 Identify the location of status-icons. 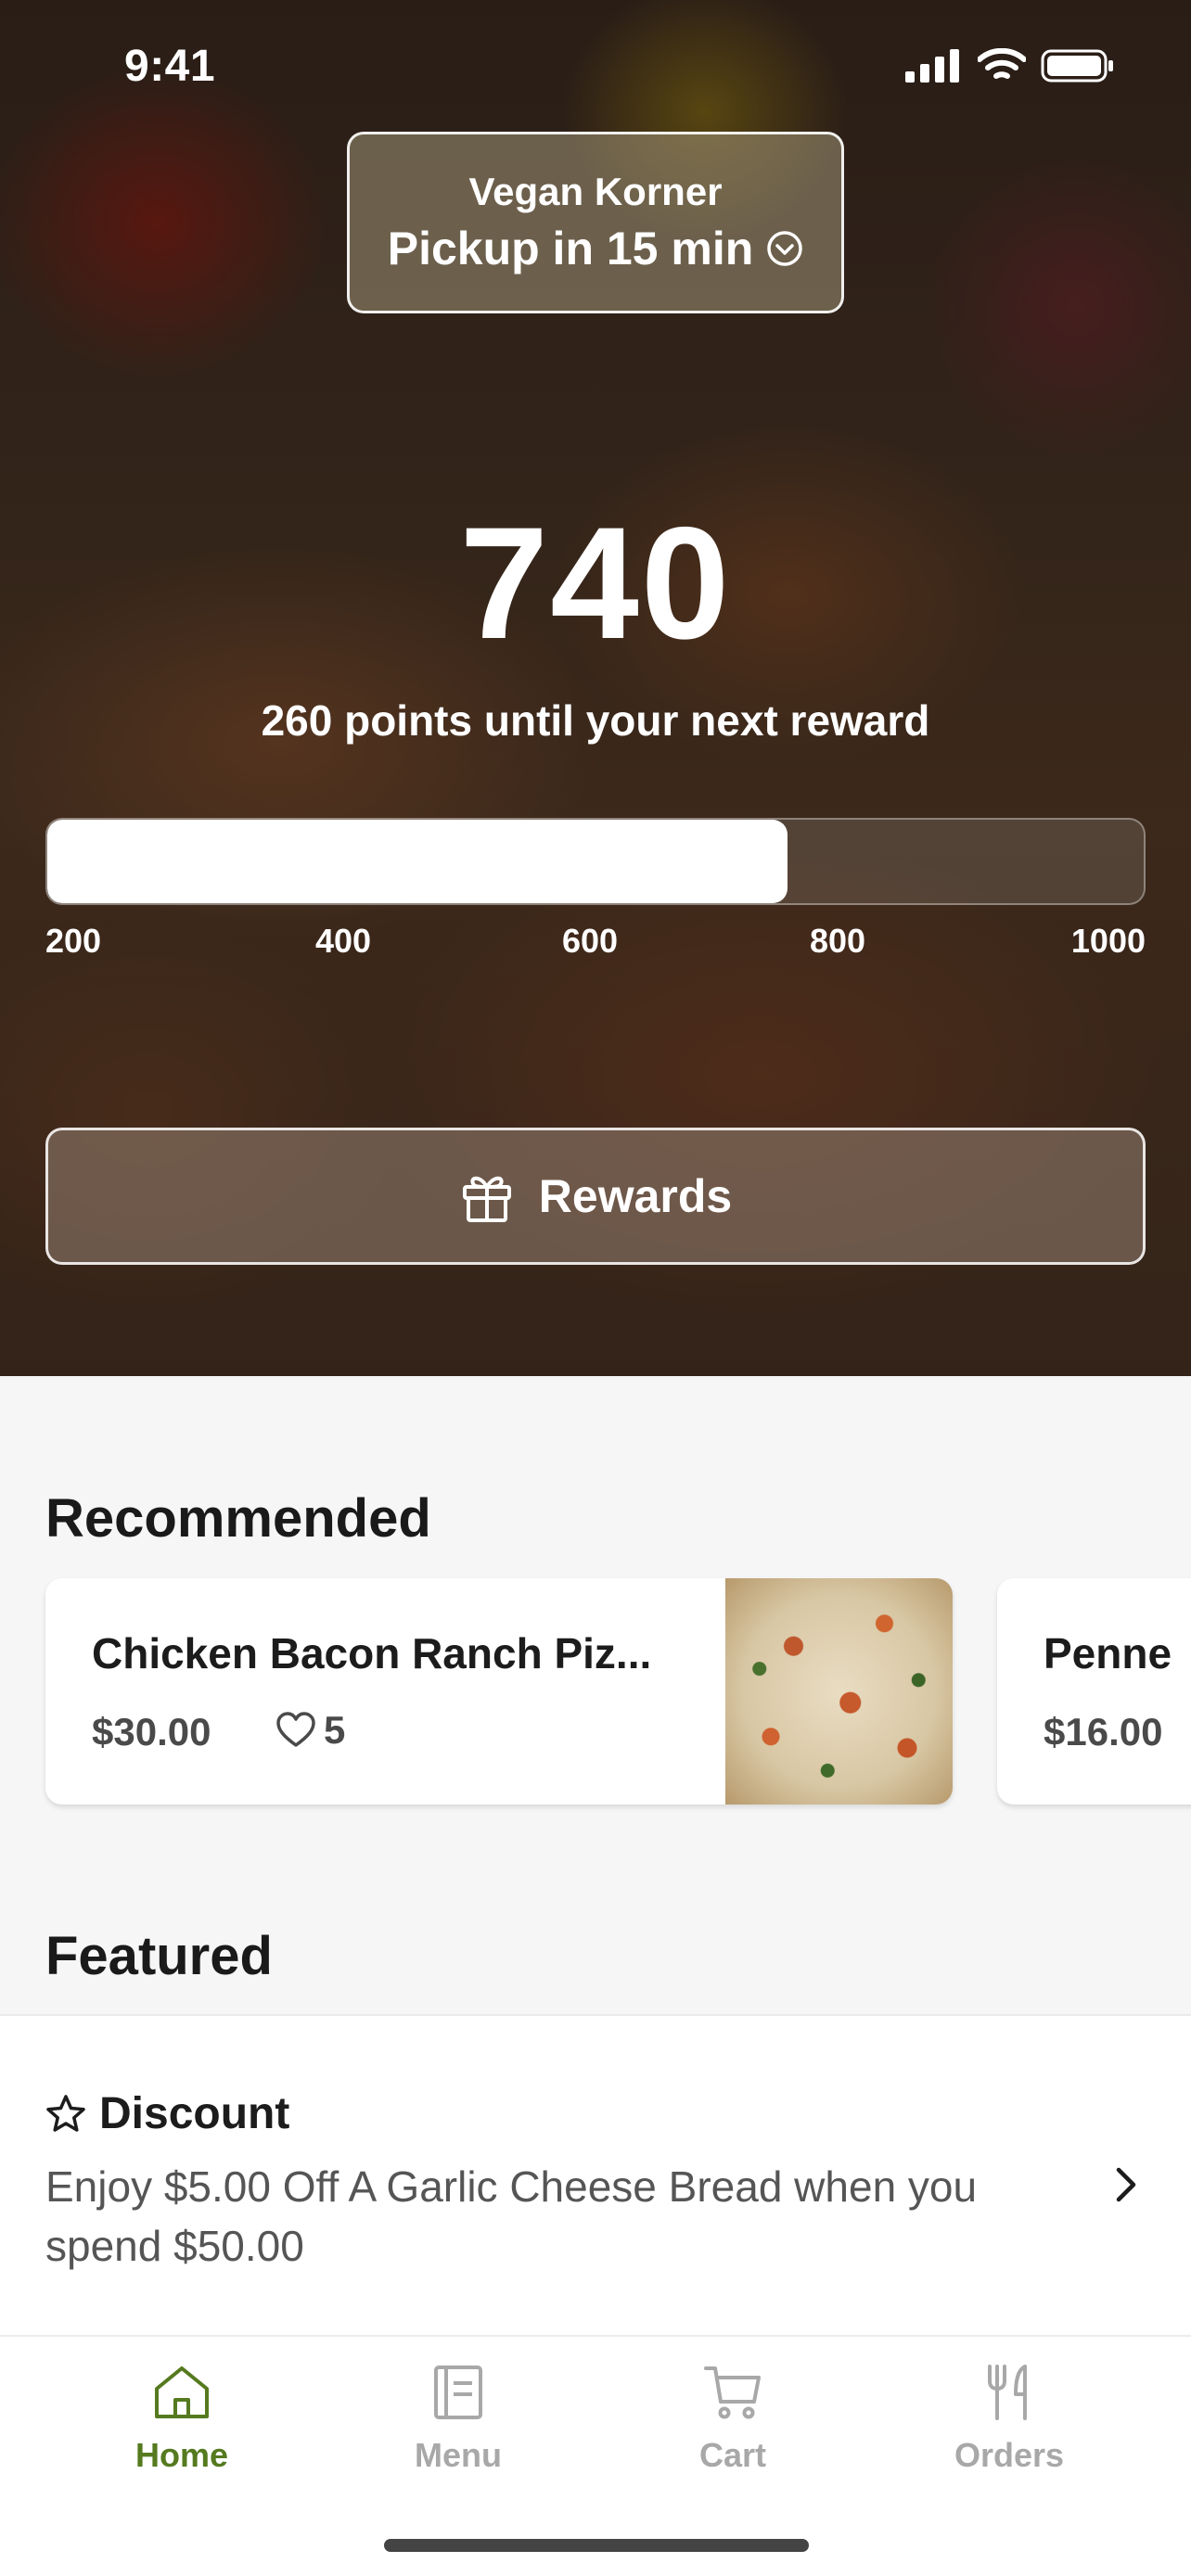
(1010, 66).